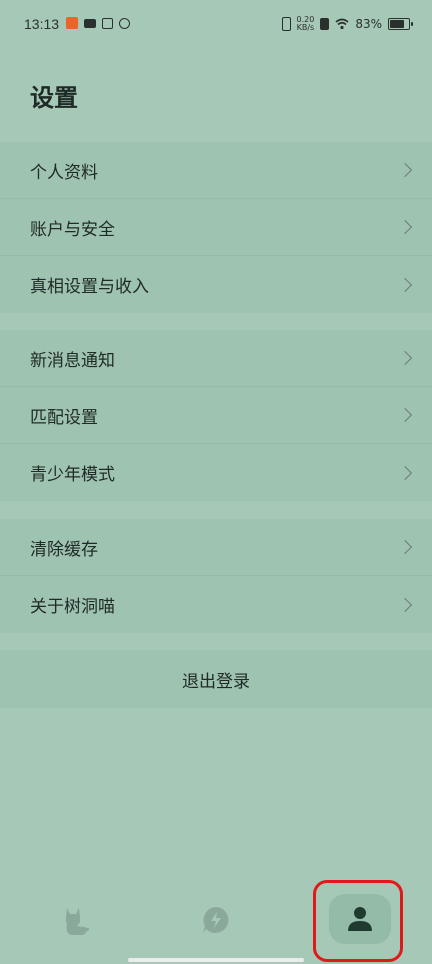  What do you see at coordinates (54, 98) in the screenshot?
I see `page-title: 设置` at bounding box center [54, 98].